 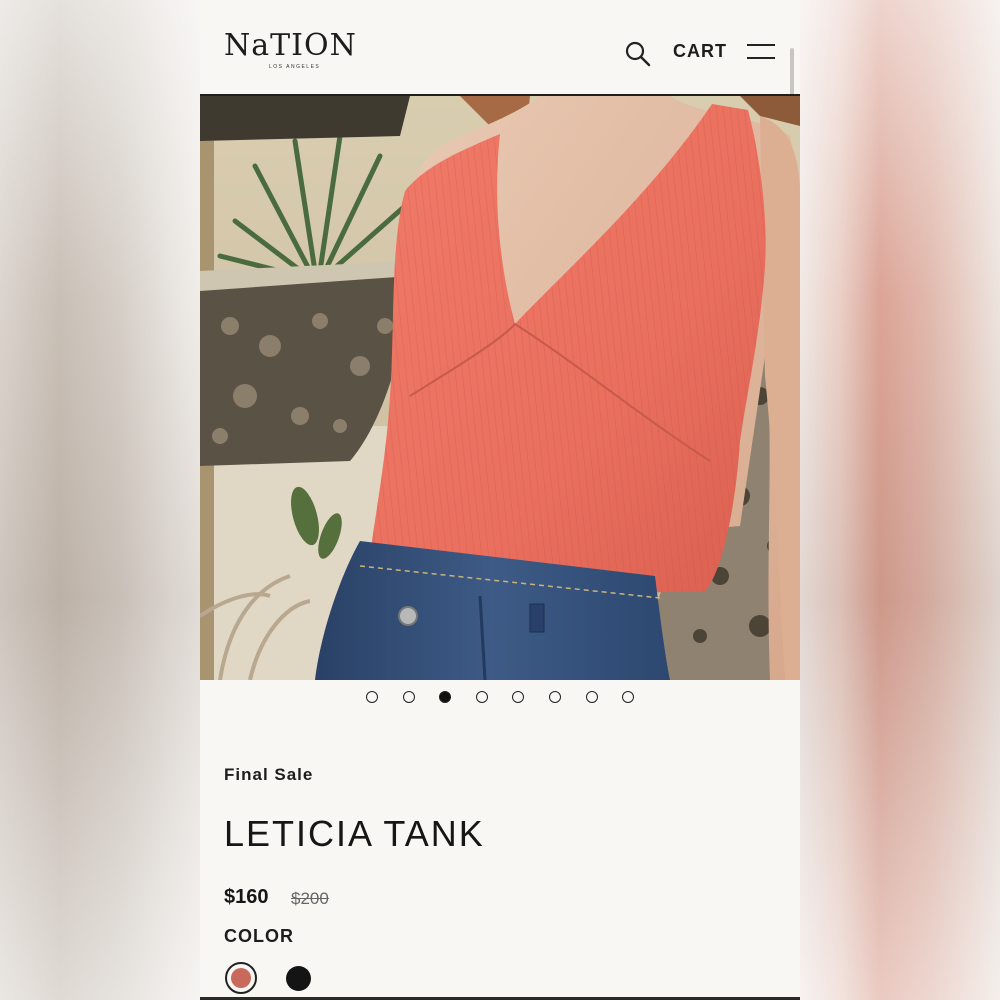 I want to click on color-label: COLOR, so click(x=259, y=936).